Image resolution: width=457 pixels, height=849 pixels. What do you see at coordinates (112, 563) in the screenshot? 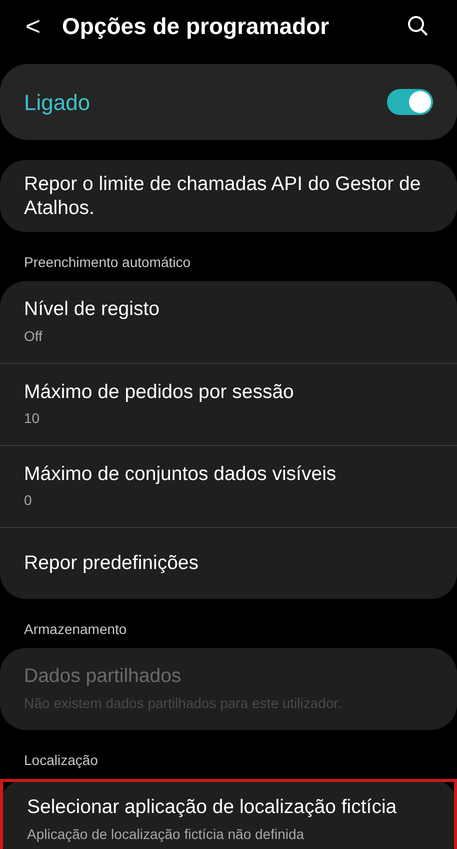
I see `item-title: Repor predefinições` at bounding box center [112, 563].